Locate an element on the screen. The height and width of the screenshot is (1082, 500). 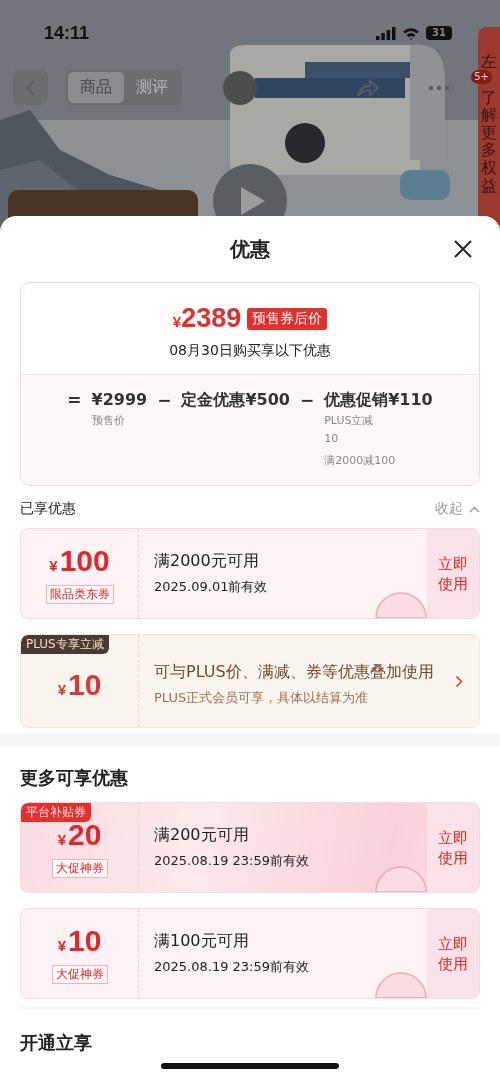
coupon-note: PLUS正式会员可享，具体以结算为准 is located at coordinates (262, 698).